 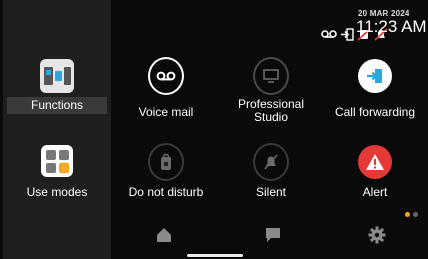 I want to click on door-hanger-icon, so click(x=166, y=162).